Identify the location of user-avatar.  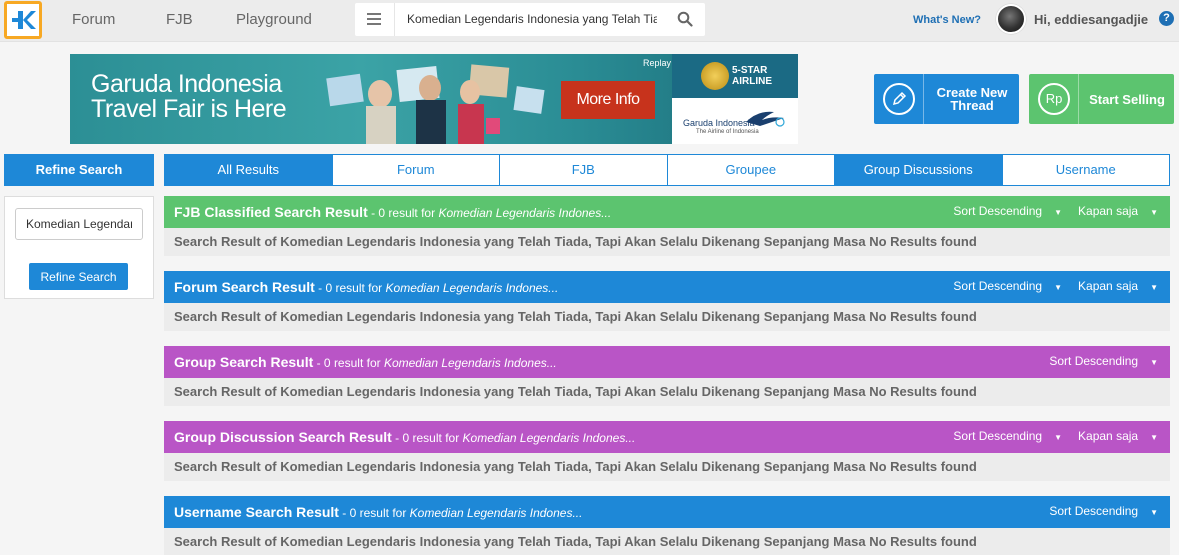
(1011, 19).